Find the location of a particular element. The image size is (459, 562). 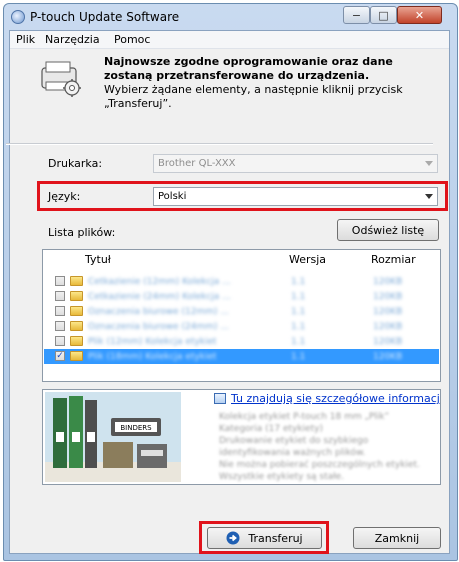

row-title: Plik (18mm) Kolekcja etykiet is located at coordinates (152, 357).